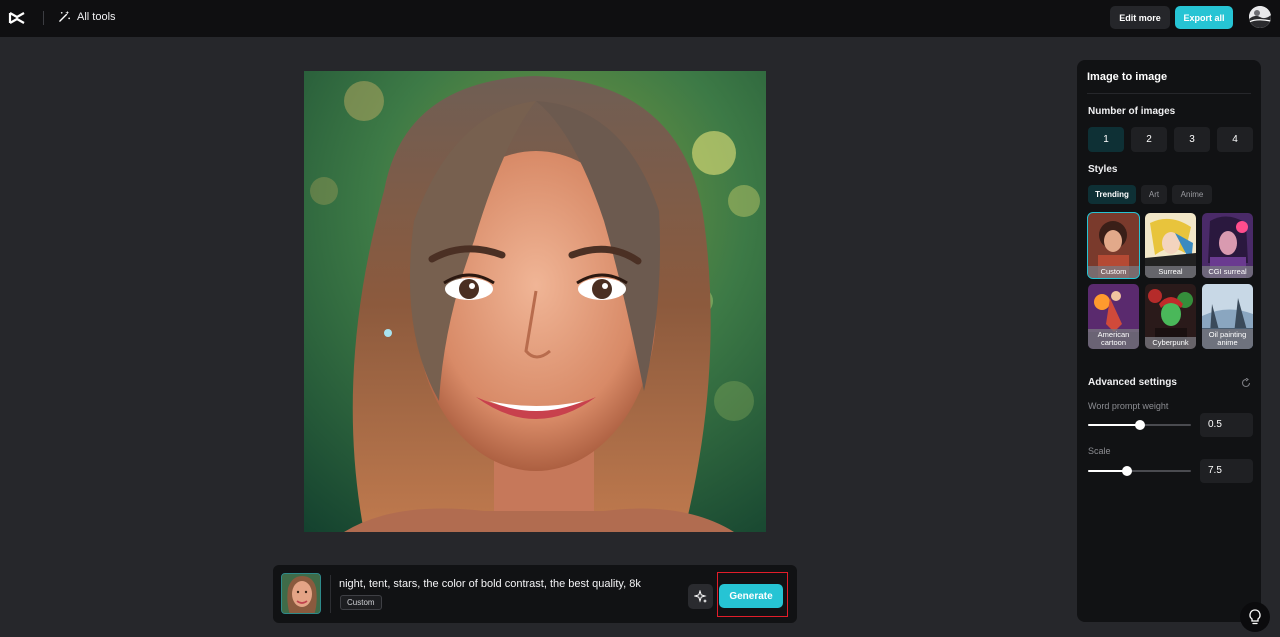 This screenshot has height=637, width=1280. I want to click on word-prompt-weight-value: 0.5, so click(1226, 425).